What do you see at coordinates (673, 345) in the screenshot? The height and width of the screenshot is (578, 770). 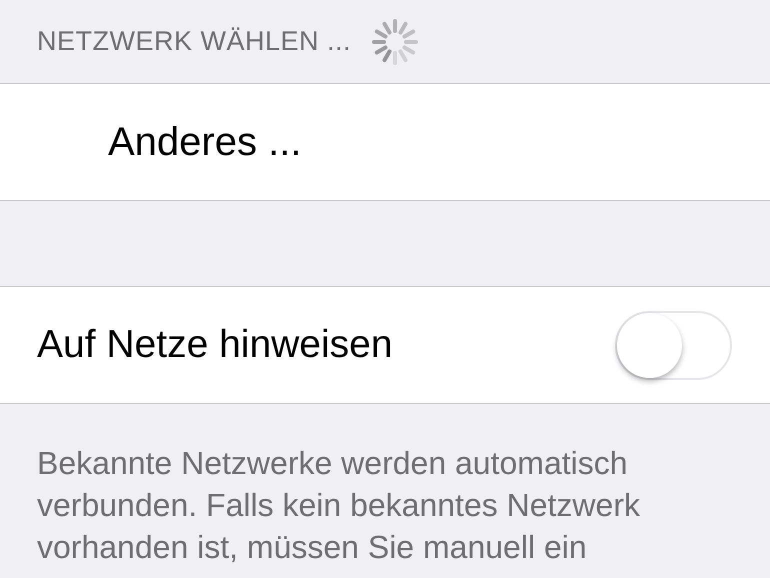 I see `toggle-switch` at bounding box center [673, 345].